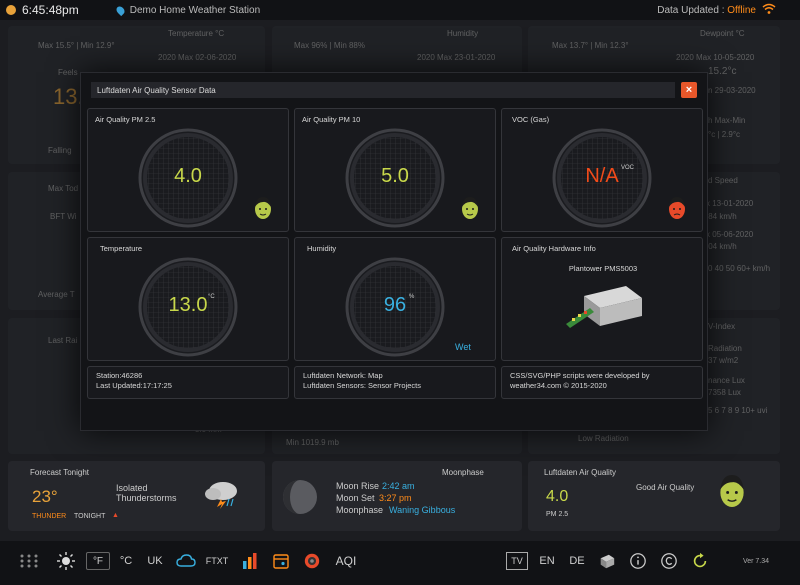 This screenshot has height=585, width=800. What do you see at coordinates (715, 57) in the screenshot?
I see `dew-record: 2020 Max 10-05-2020` at bounding box center [715, 57].